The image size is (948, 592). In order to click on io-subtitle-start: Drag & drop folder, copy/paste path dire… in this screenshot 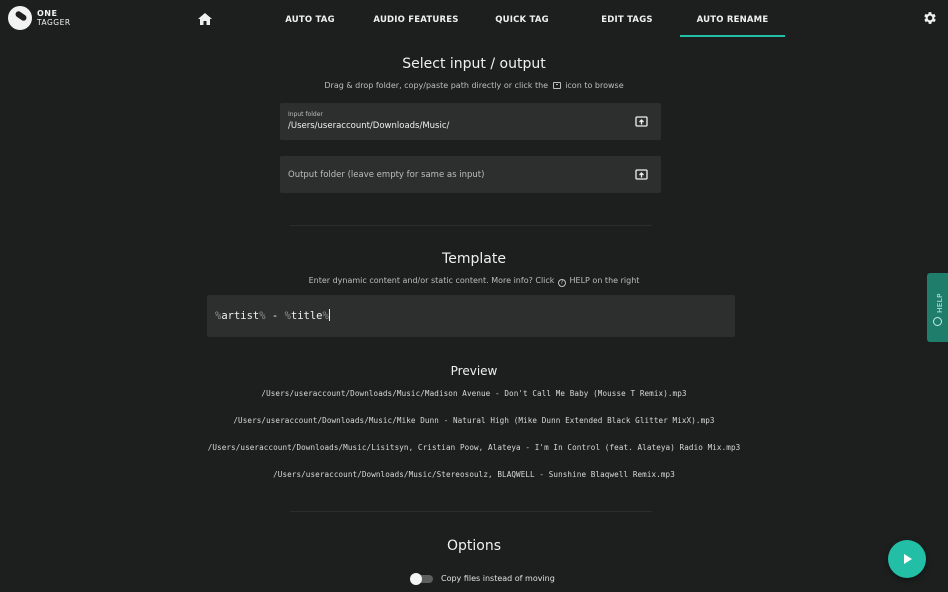, I will do `click(436, 85)`.